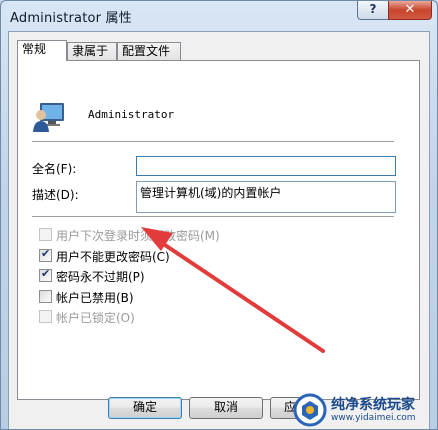 The height and width of the screenshot is (430, 438). Describe the element at coordinates (54, 169) in the screenshot. I see `fullname-label: 全名(F):` at that location.